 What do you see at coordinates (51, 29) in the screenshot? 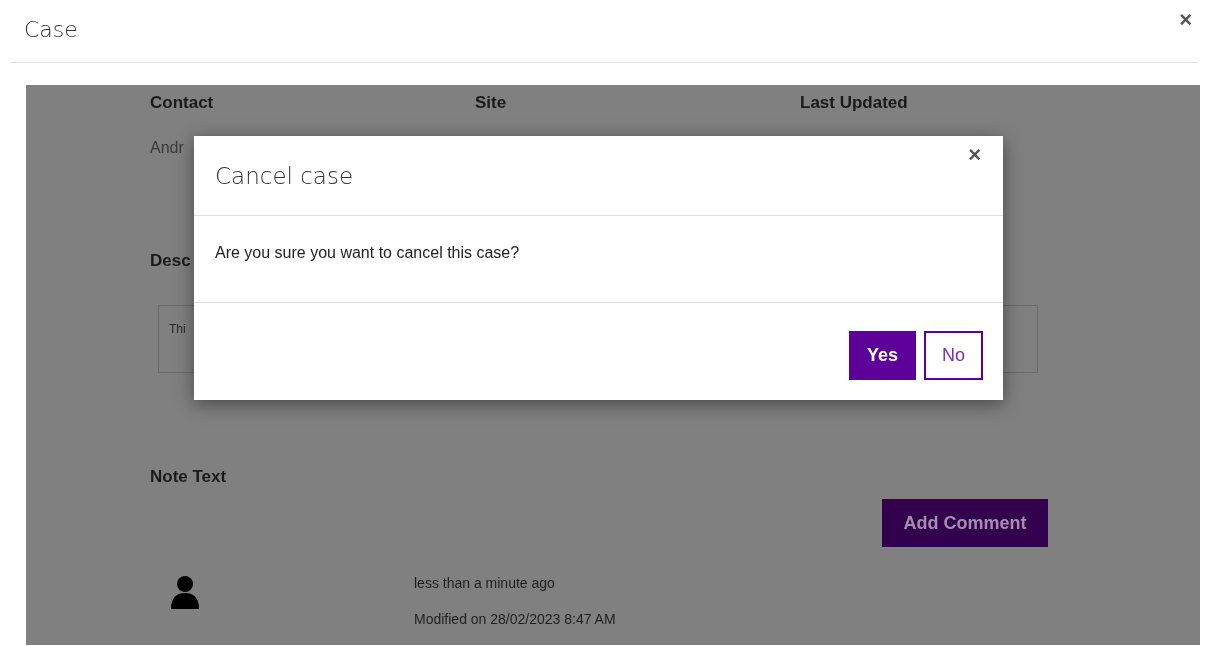
I see `window-title: Case` at bounding box center [51, 29].